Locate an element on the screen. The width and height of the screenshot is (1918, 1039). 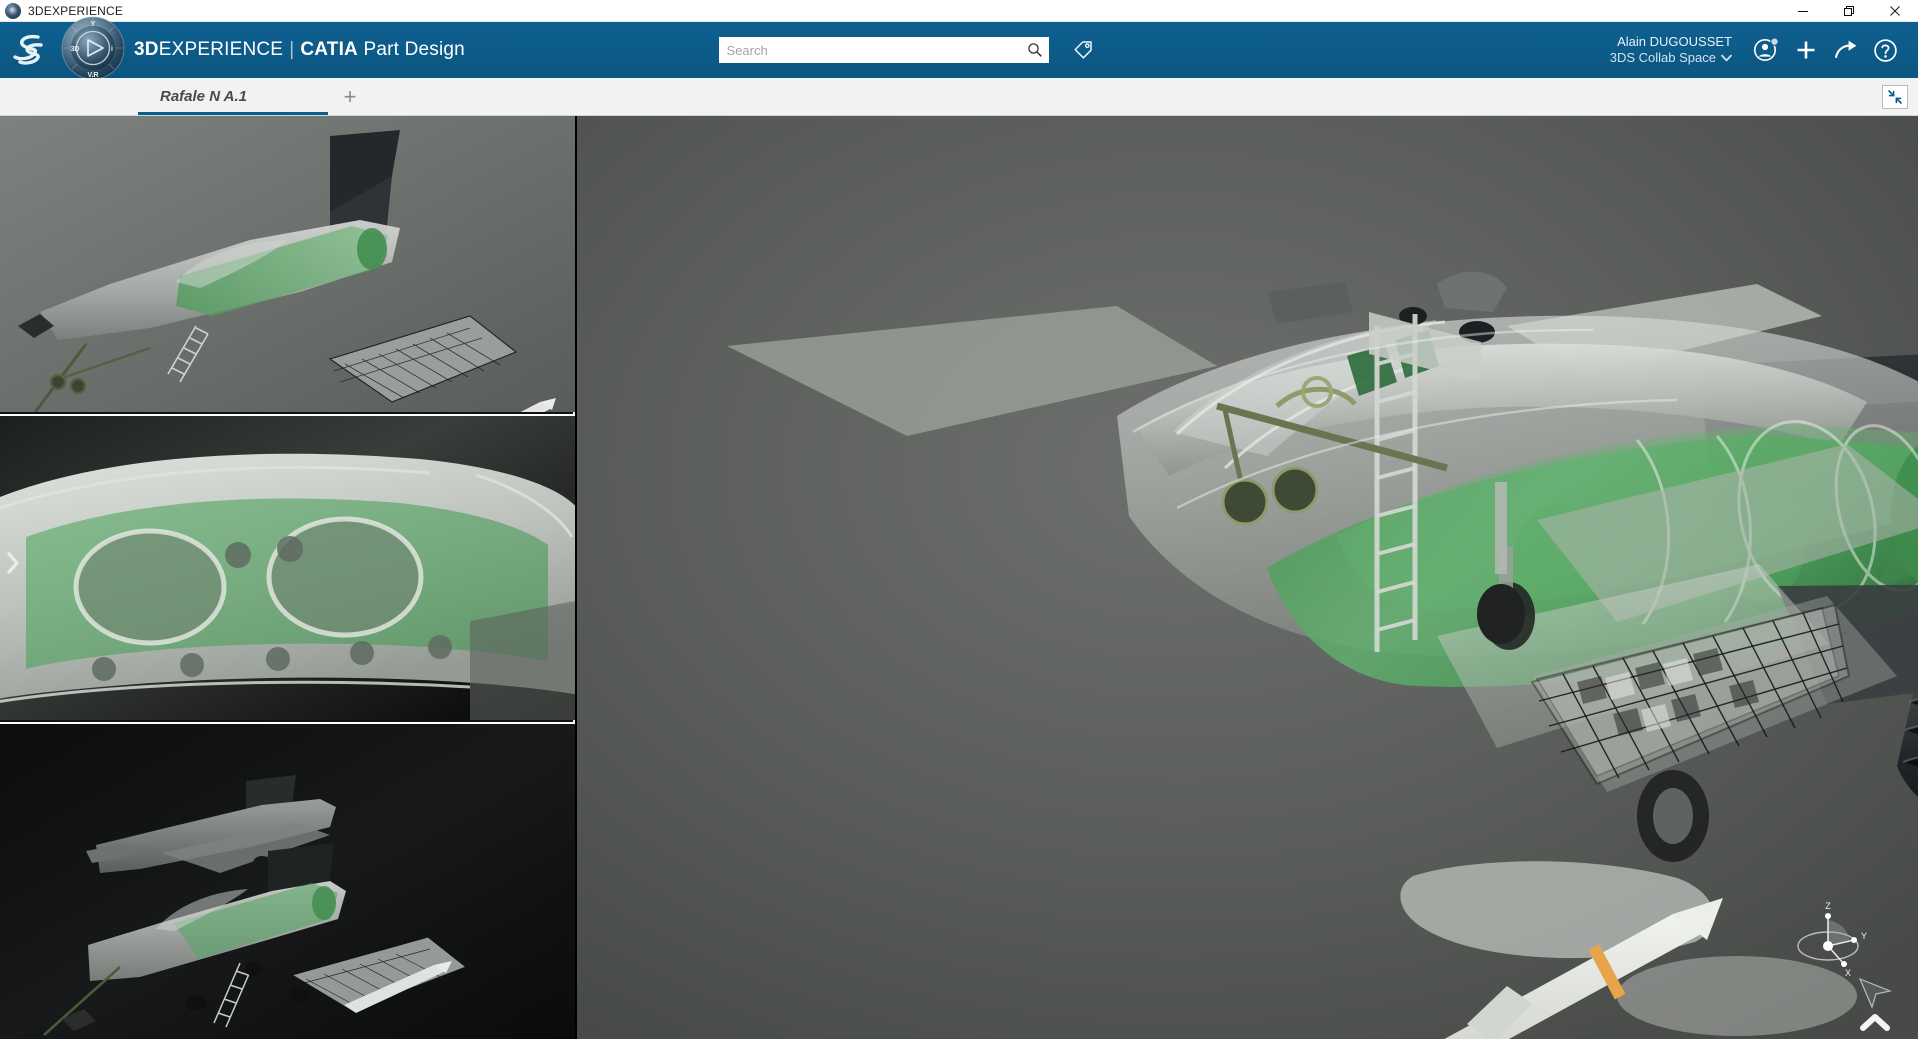
tab-label: Rafale N A.1 is located at coordinates (203, 96).